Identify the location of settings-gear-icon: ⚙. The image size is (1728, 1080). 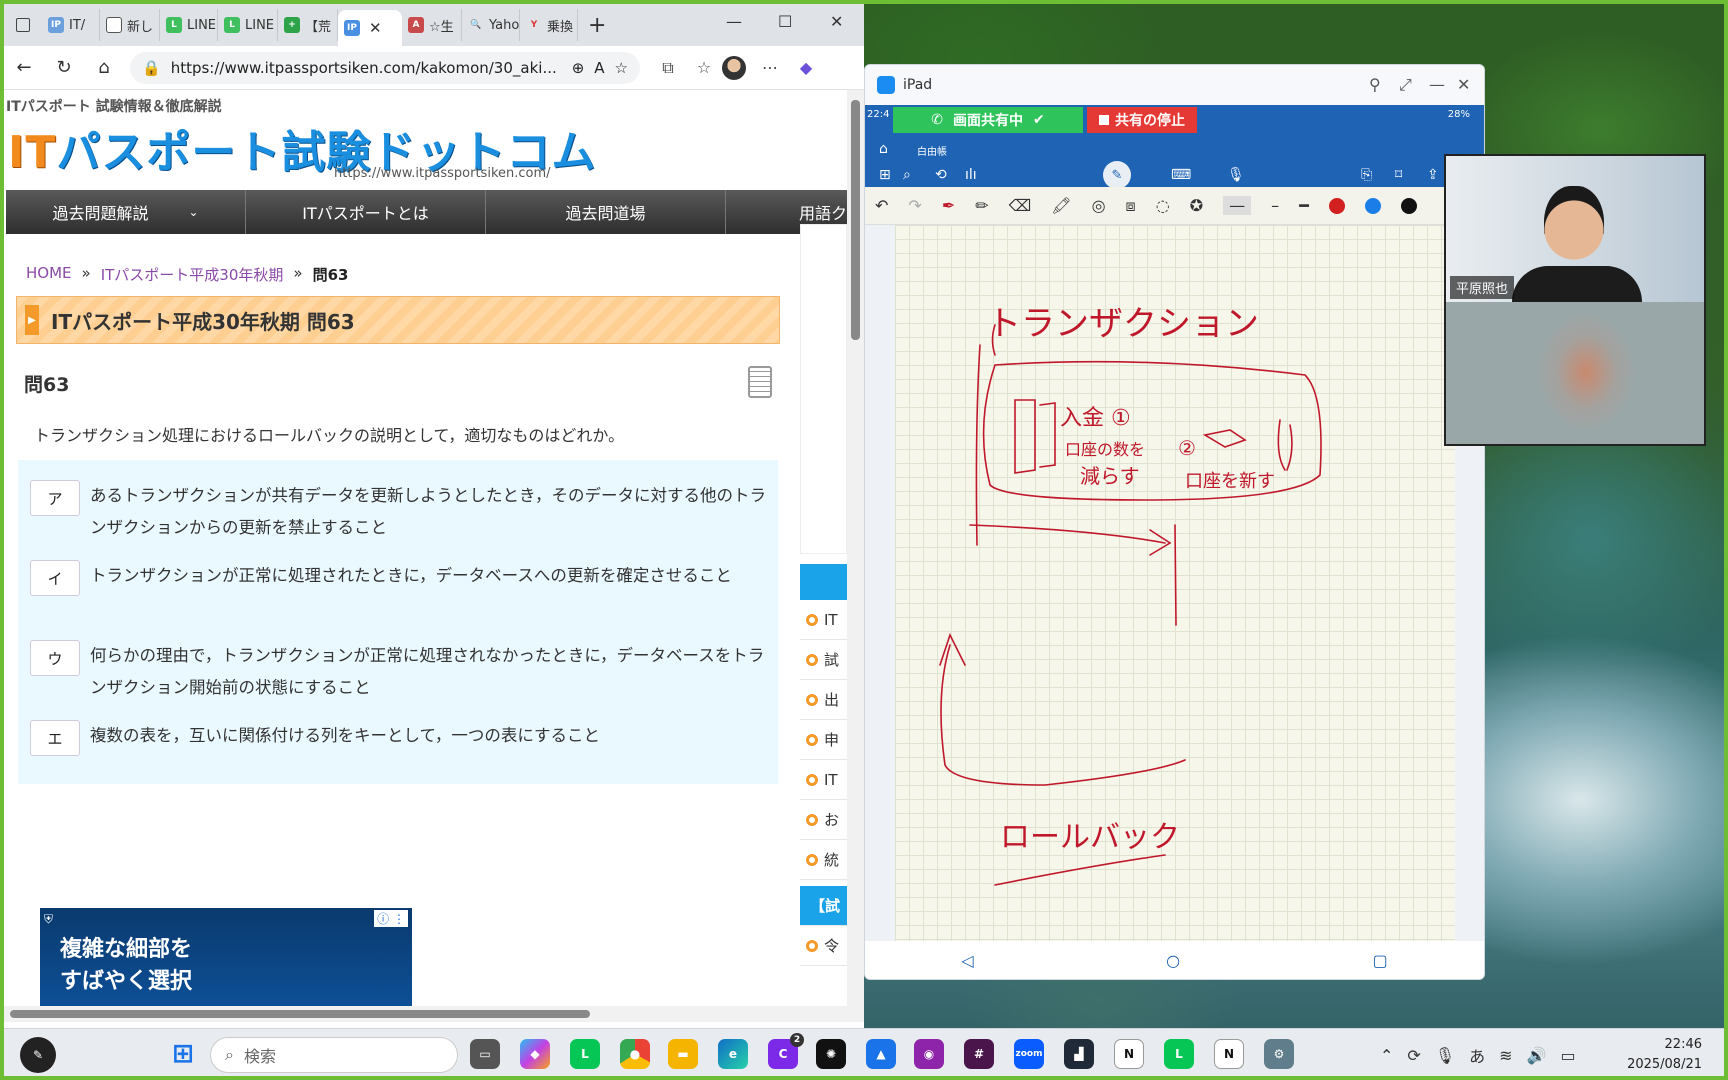
(1279, 1054).